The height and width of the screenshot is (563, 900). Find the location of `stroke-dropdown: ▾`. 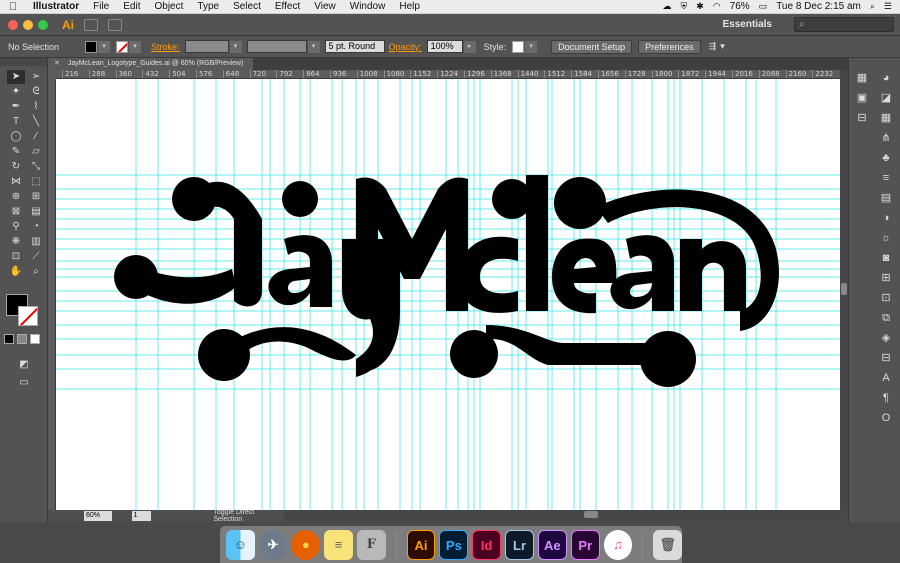

stroke-dropdown: ▾ is located at coordinates (135, 46).